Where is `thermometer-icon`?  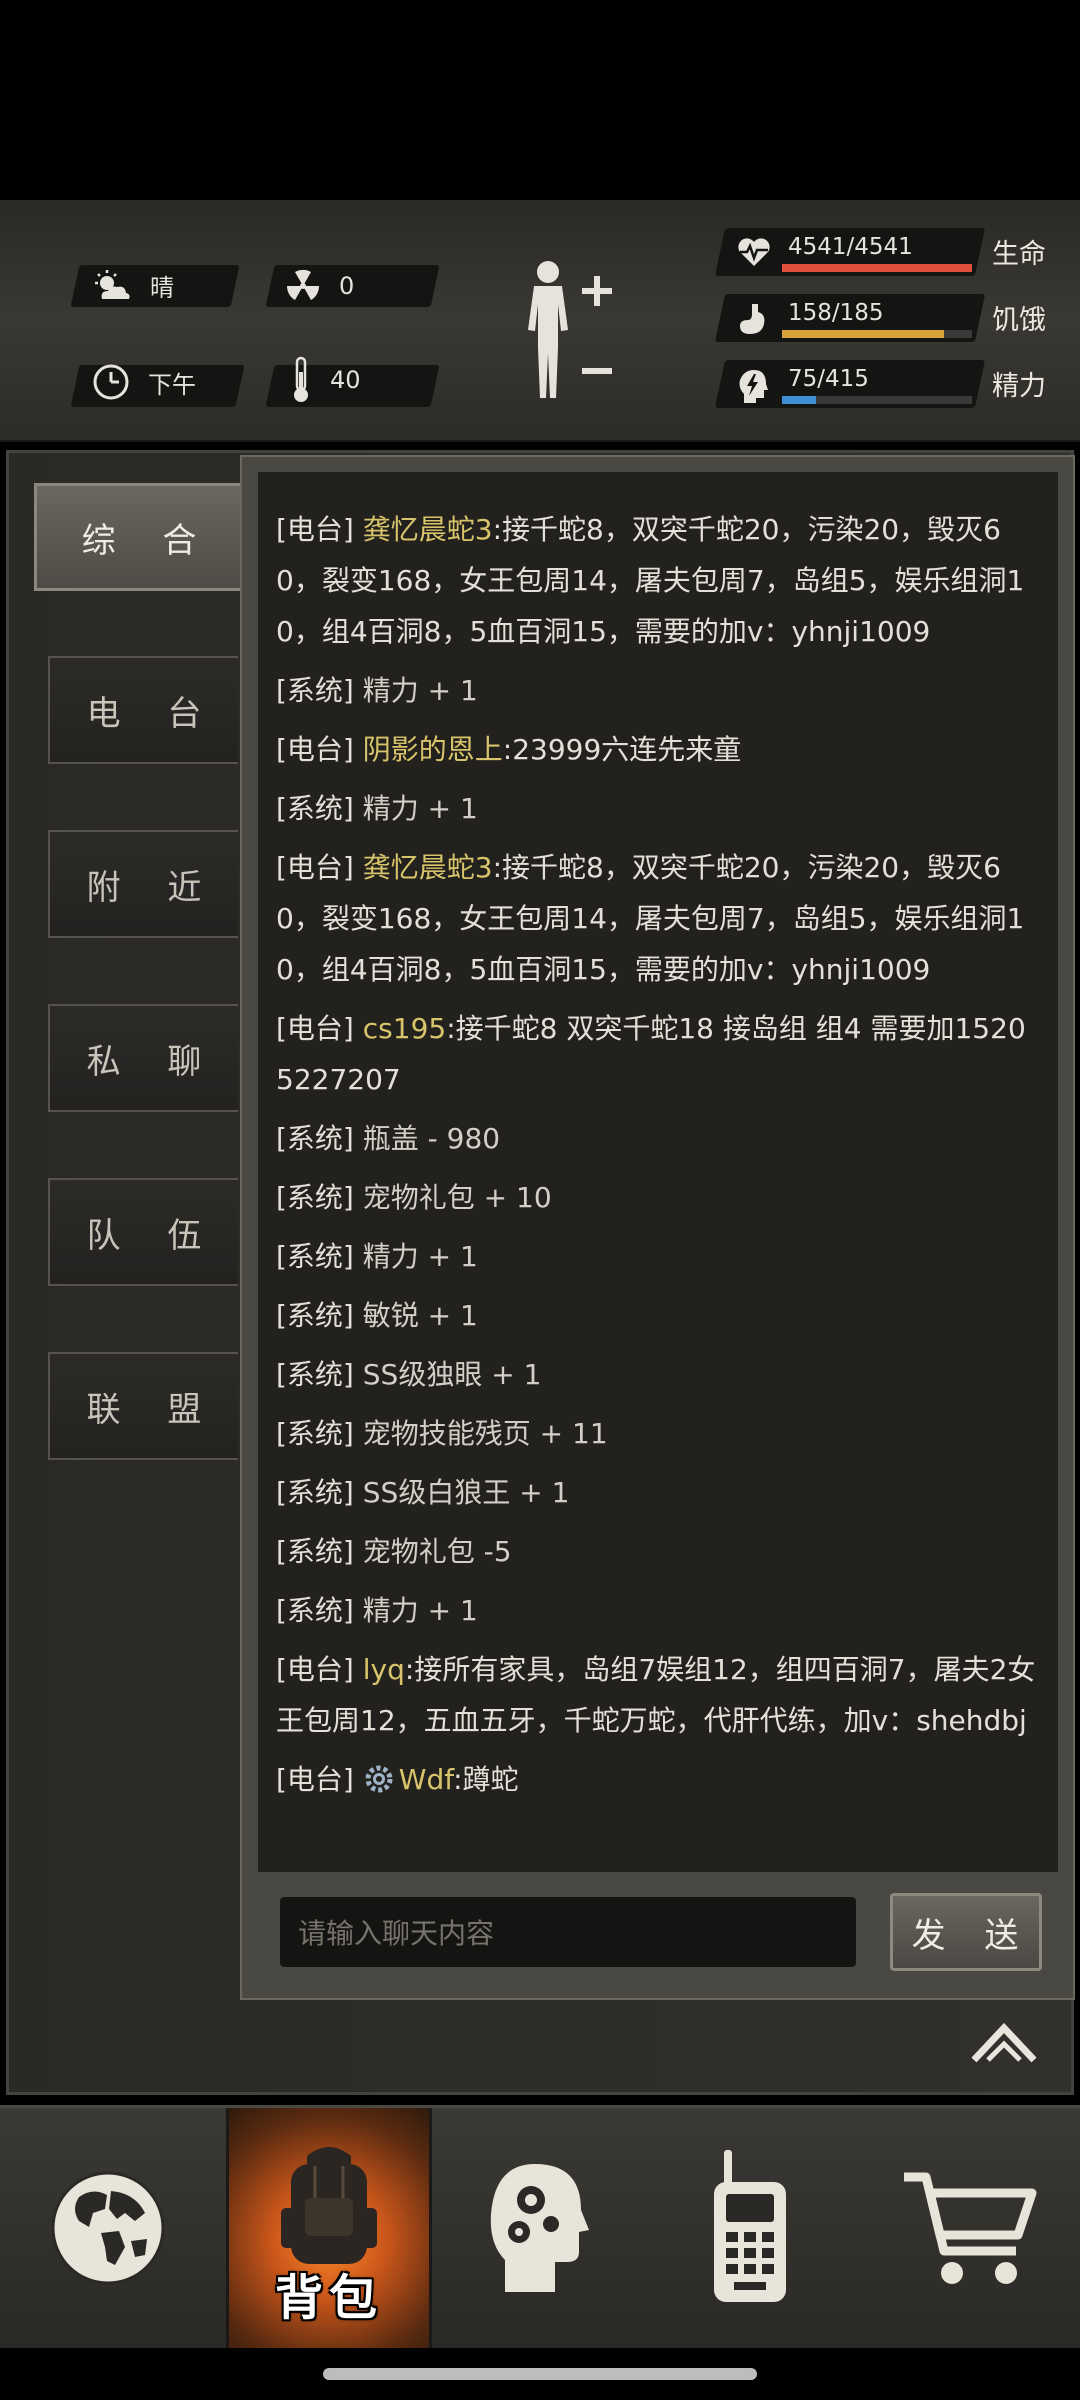
thermometer-icon is located at coordinates (301, 379).